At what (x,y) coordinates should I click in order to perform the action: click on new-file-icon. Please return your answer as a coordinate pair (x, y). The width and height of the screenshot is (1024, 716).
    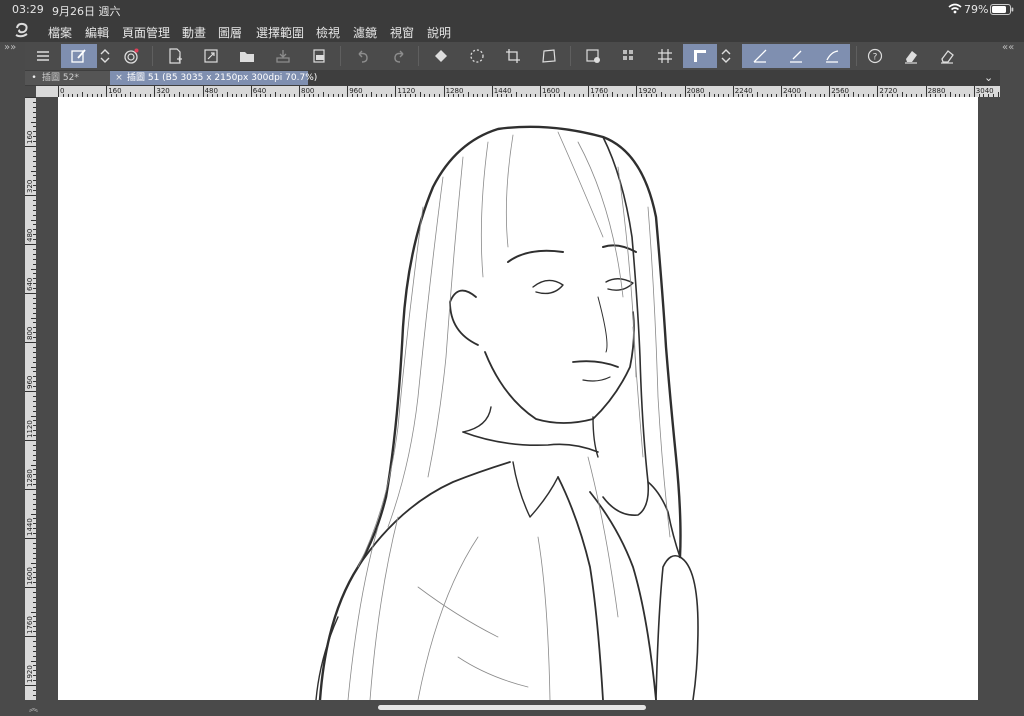
    Looking at the image, I should click on (175, 56).